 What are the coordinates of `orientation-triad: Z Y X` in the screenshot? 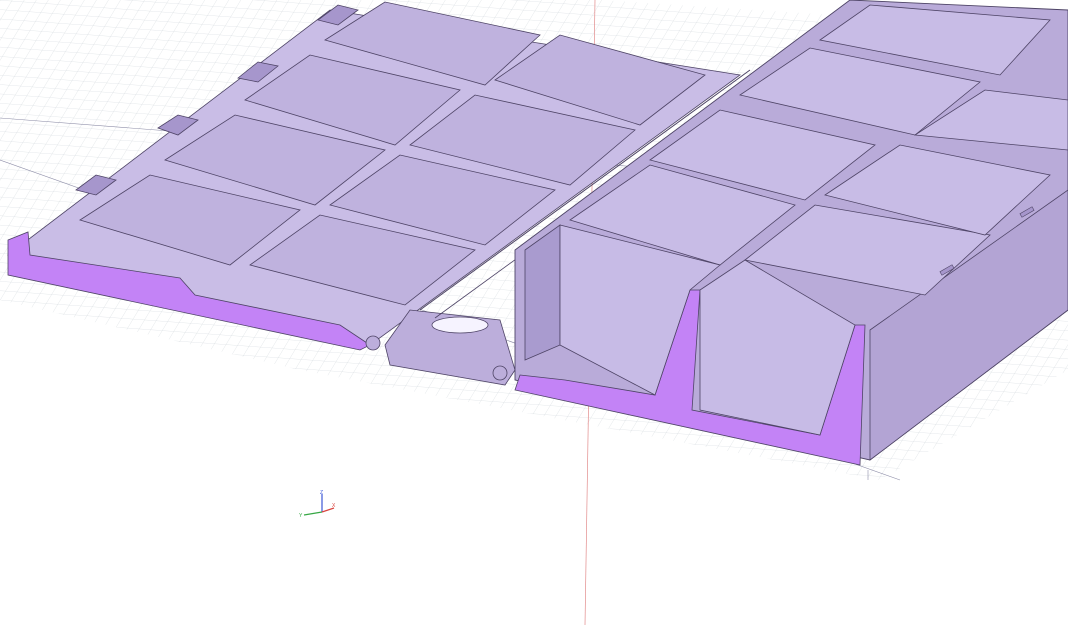 It's located at (318, 508).